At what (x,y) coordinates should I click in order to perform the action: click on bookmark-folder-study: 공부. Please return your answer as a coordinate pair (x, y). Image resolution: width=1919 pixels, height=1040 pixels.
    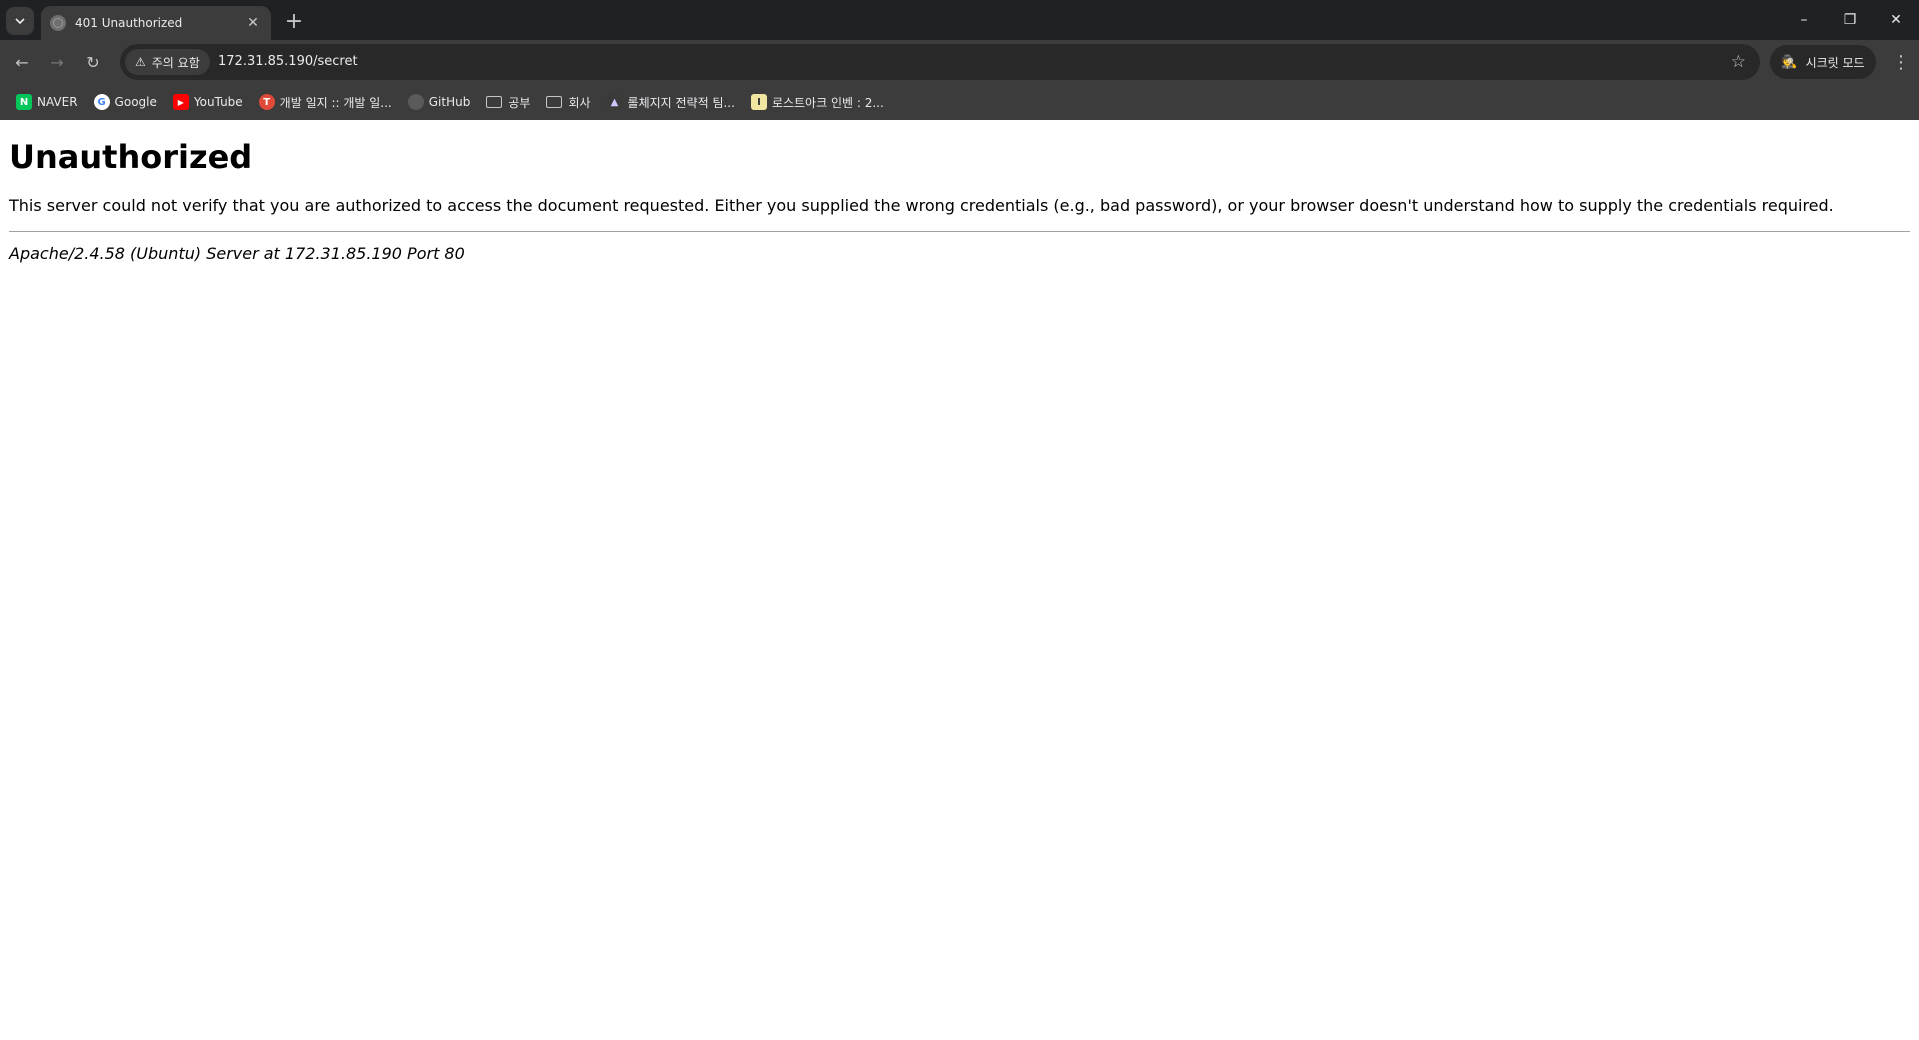
    Looking at the image, I should click on (508, 102).